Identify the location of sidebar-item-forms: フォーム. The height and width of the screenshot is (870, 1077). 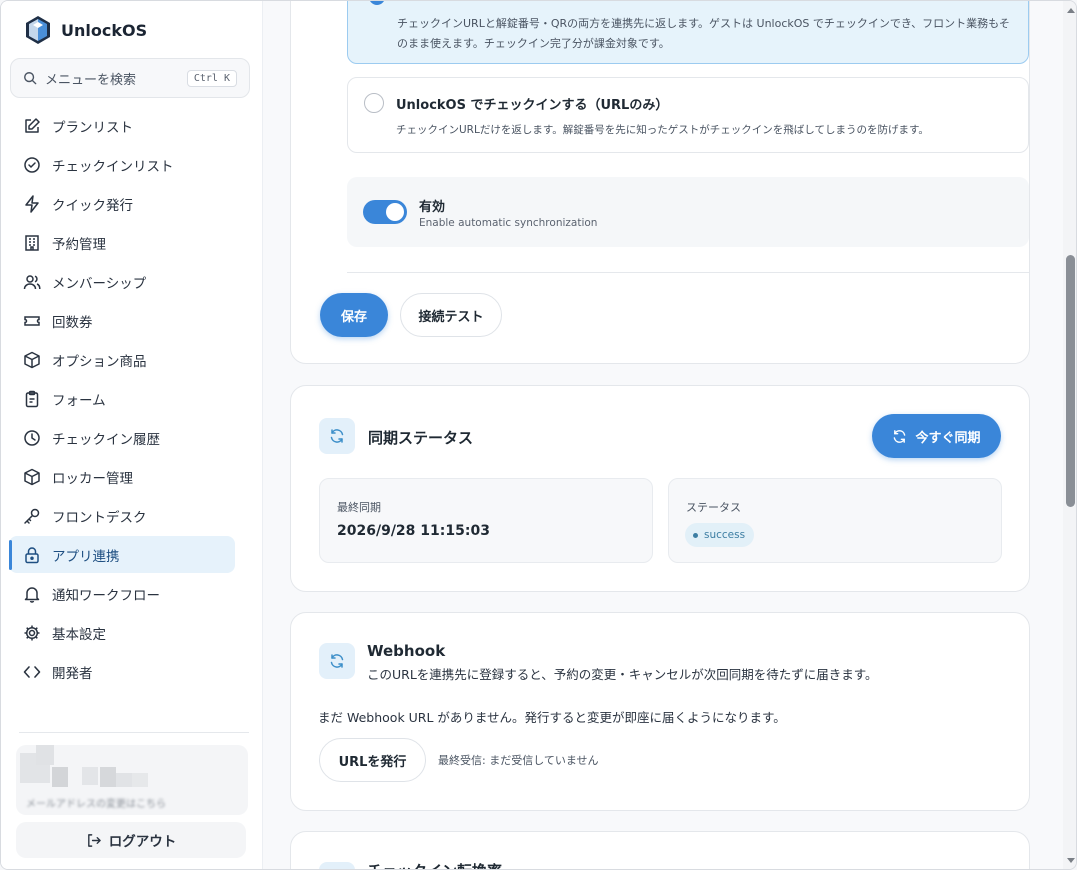
(122, 398).